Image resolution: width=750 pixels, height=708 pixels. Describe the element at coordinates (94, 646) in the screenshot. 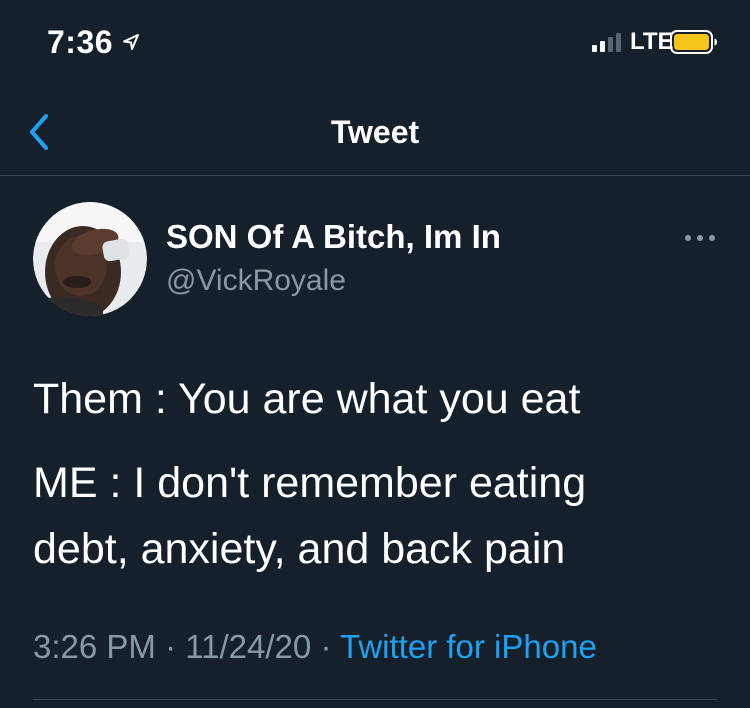

I see `tweet-time: 3:26 PM` at that location.